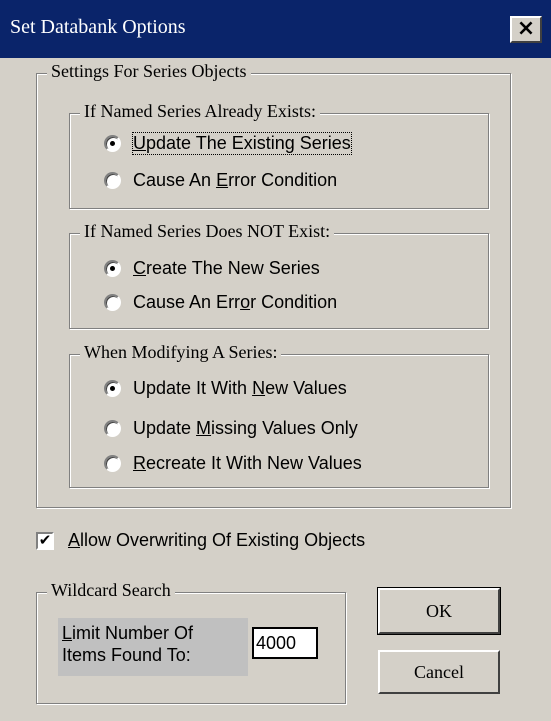 This screenshot has width=551, height=721. I want to click on modifying-legend: When Modifying A Series:, so click(181, 352).